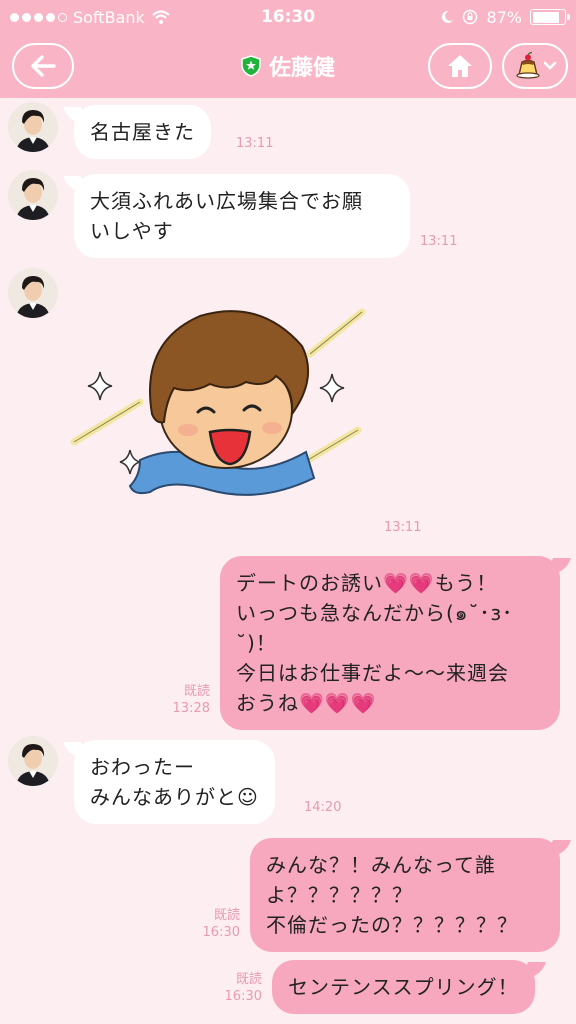 The height and width of the screenshot is (1024, 576). I want to click on official-shield-icon, so click(251, 66).